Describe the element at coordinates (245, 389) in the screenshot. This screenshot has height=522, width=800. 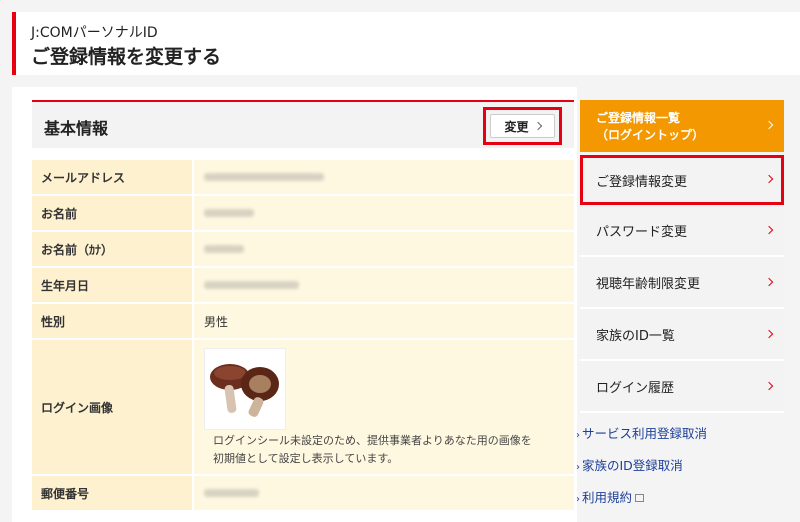
I see `mushroom-image` at that location.